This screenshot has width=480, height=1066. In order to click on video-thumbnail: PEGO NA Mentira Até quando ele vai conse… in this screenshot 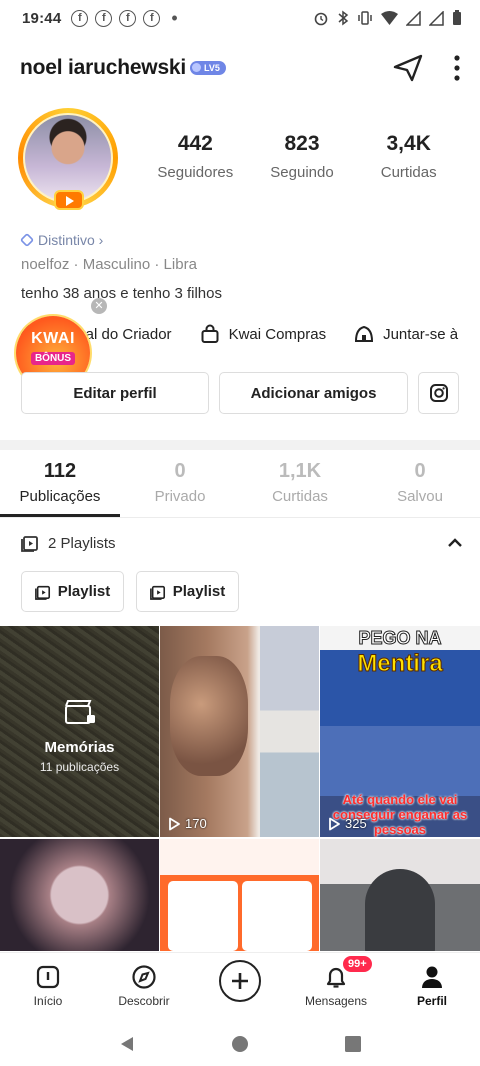, I will do `click(400, 731)`.